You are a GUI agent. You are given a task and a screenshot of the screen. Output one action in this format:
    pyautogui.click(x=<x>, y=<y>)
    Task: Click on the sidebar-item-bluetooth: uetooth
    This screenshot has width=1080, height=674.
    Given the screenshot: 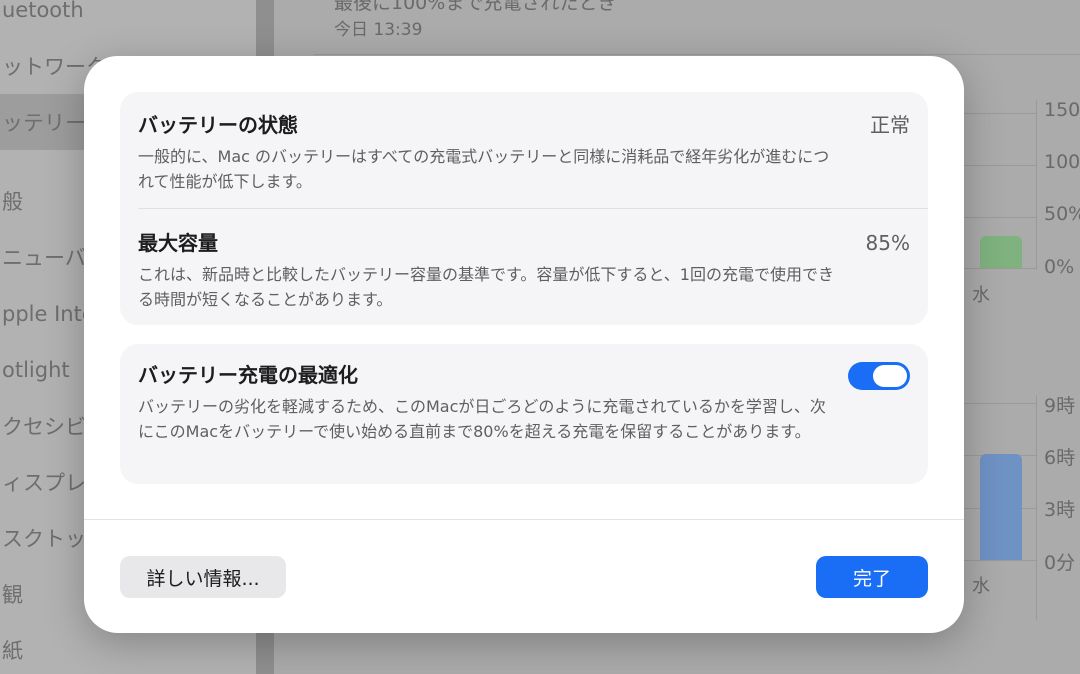 What is the action you would take?
    pyautogui.click(x=128, y=19)
    